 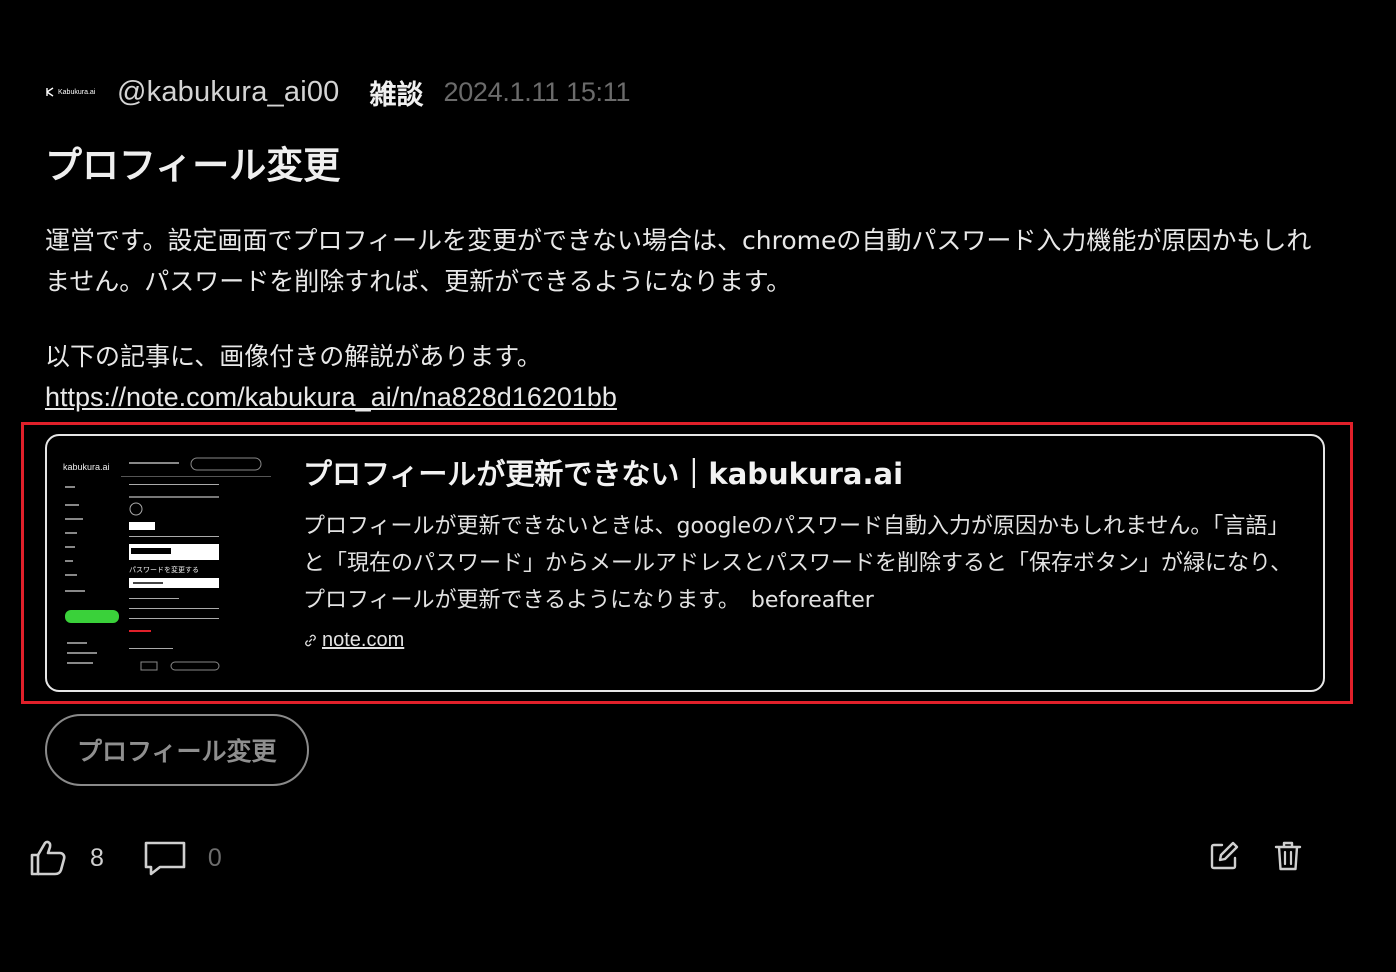 I want to click on trash-icon, so click(x=1288, y=856).